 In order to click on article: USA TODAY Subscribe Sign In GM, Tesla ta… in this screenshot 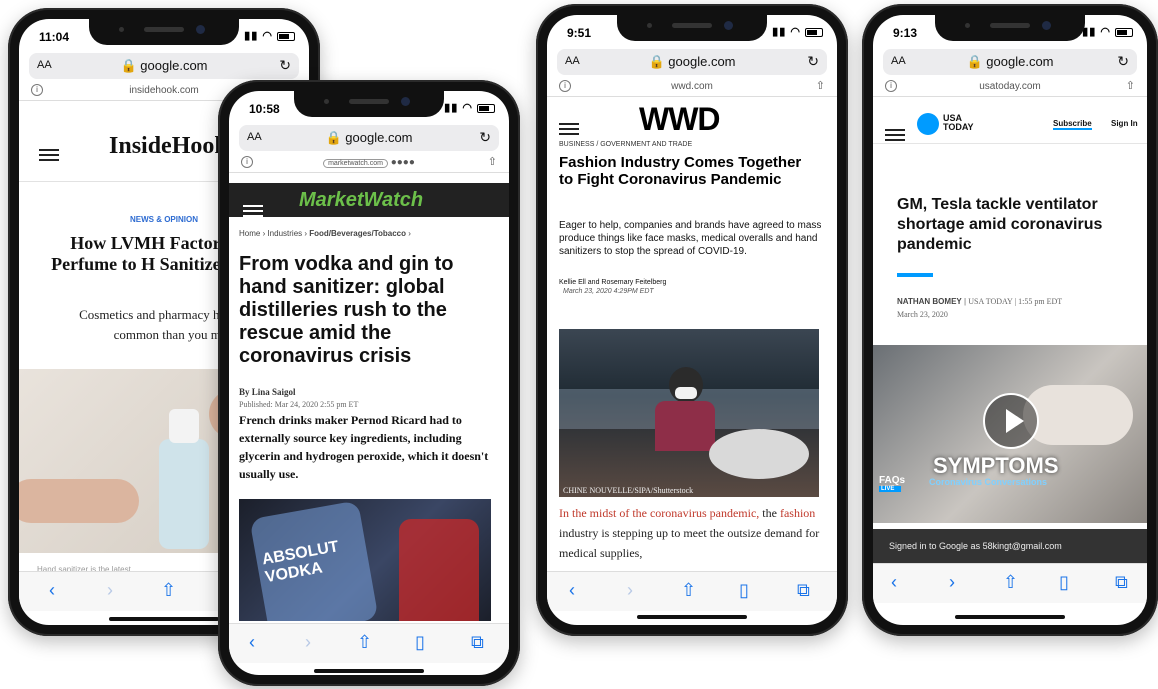, I will do `click(1010, 314)`.